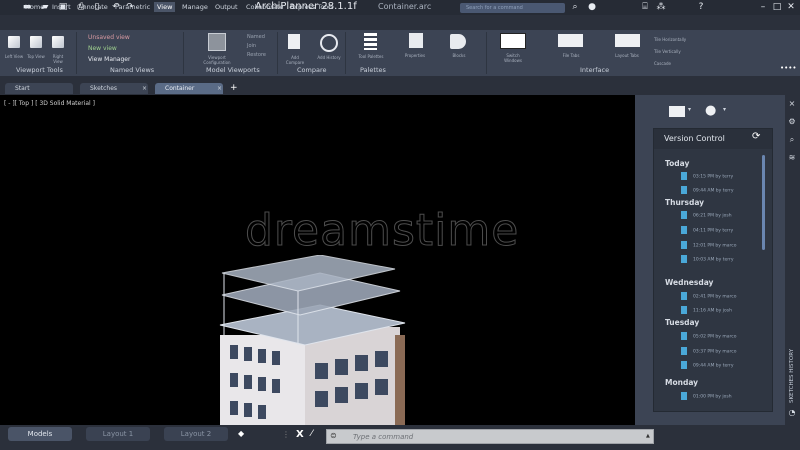 The width and height of the screenshot is (800, 450). Describe the element at coordinates (405, 6) in the screenshot. I see `file-name: Container.arc` at that location.